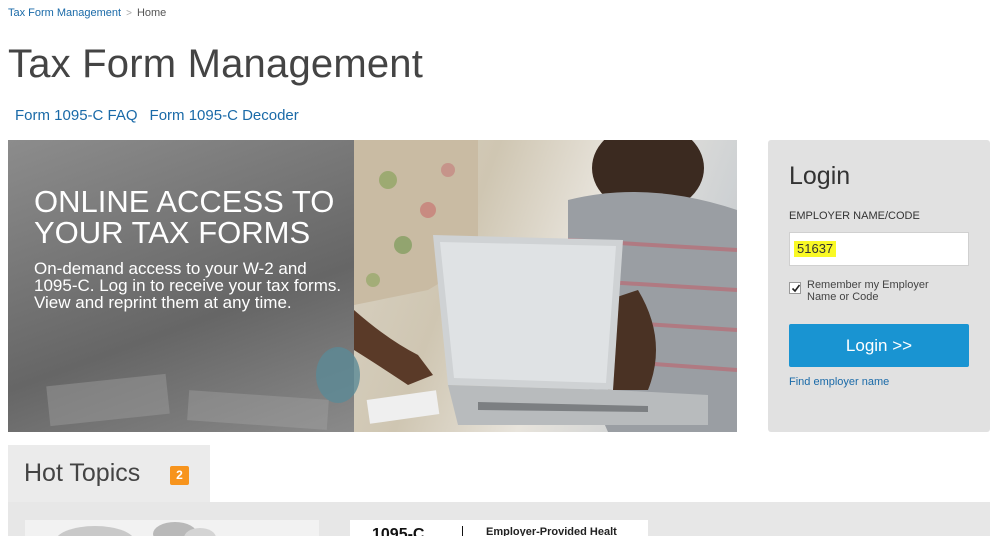 The height and width of the screenshot is (536, 994). I want to click on remember-label: Remember my Employer Name or Code, so click(868, 291).